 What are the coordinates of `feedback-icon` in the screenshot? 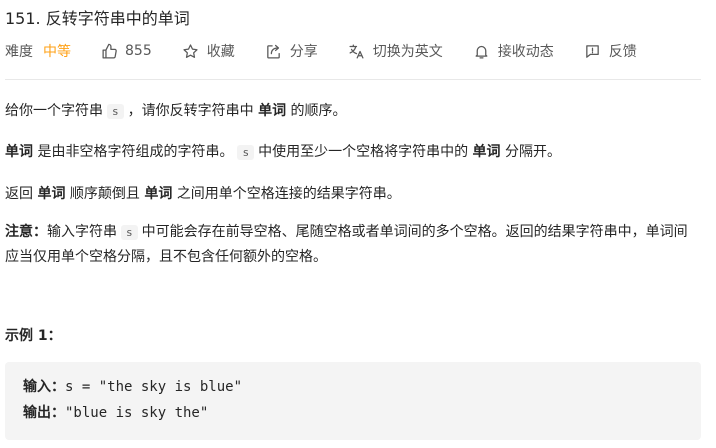 It's located at (592, 51).